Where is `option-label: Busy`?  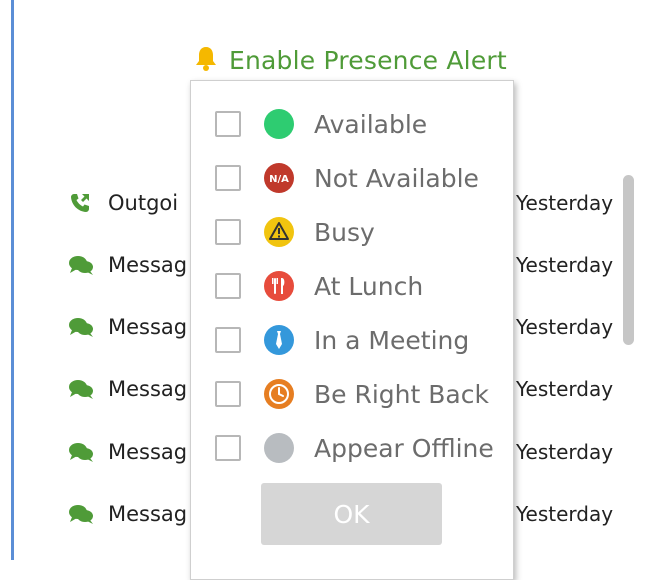
option-label: Busy is located at coordinates (344, 232).